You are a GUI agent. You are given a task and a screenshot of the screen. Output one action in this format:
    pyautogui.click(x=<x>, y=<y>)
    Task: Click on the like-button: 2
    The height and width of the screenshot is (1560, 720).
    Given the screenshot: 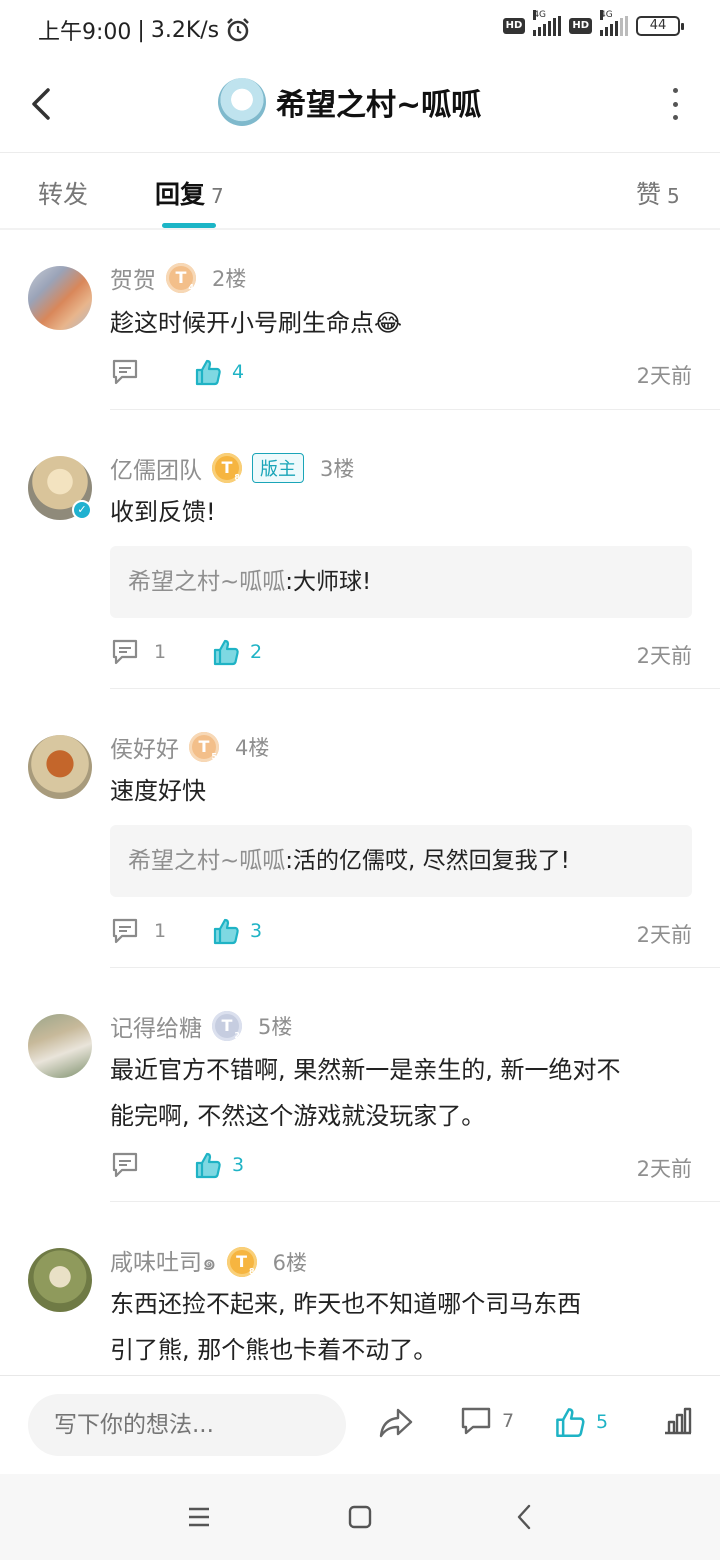 What is the action you would take?
    pyautogui.click(x=237, y=652)
    